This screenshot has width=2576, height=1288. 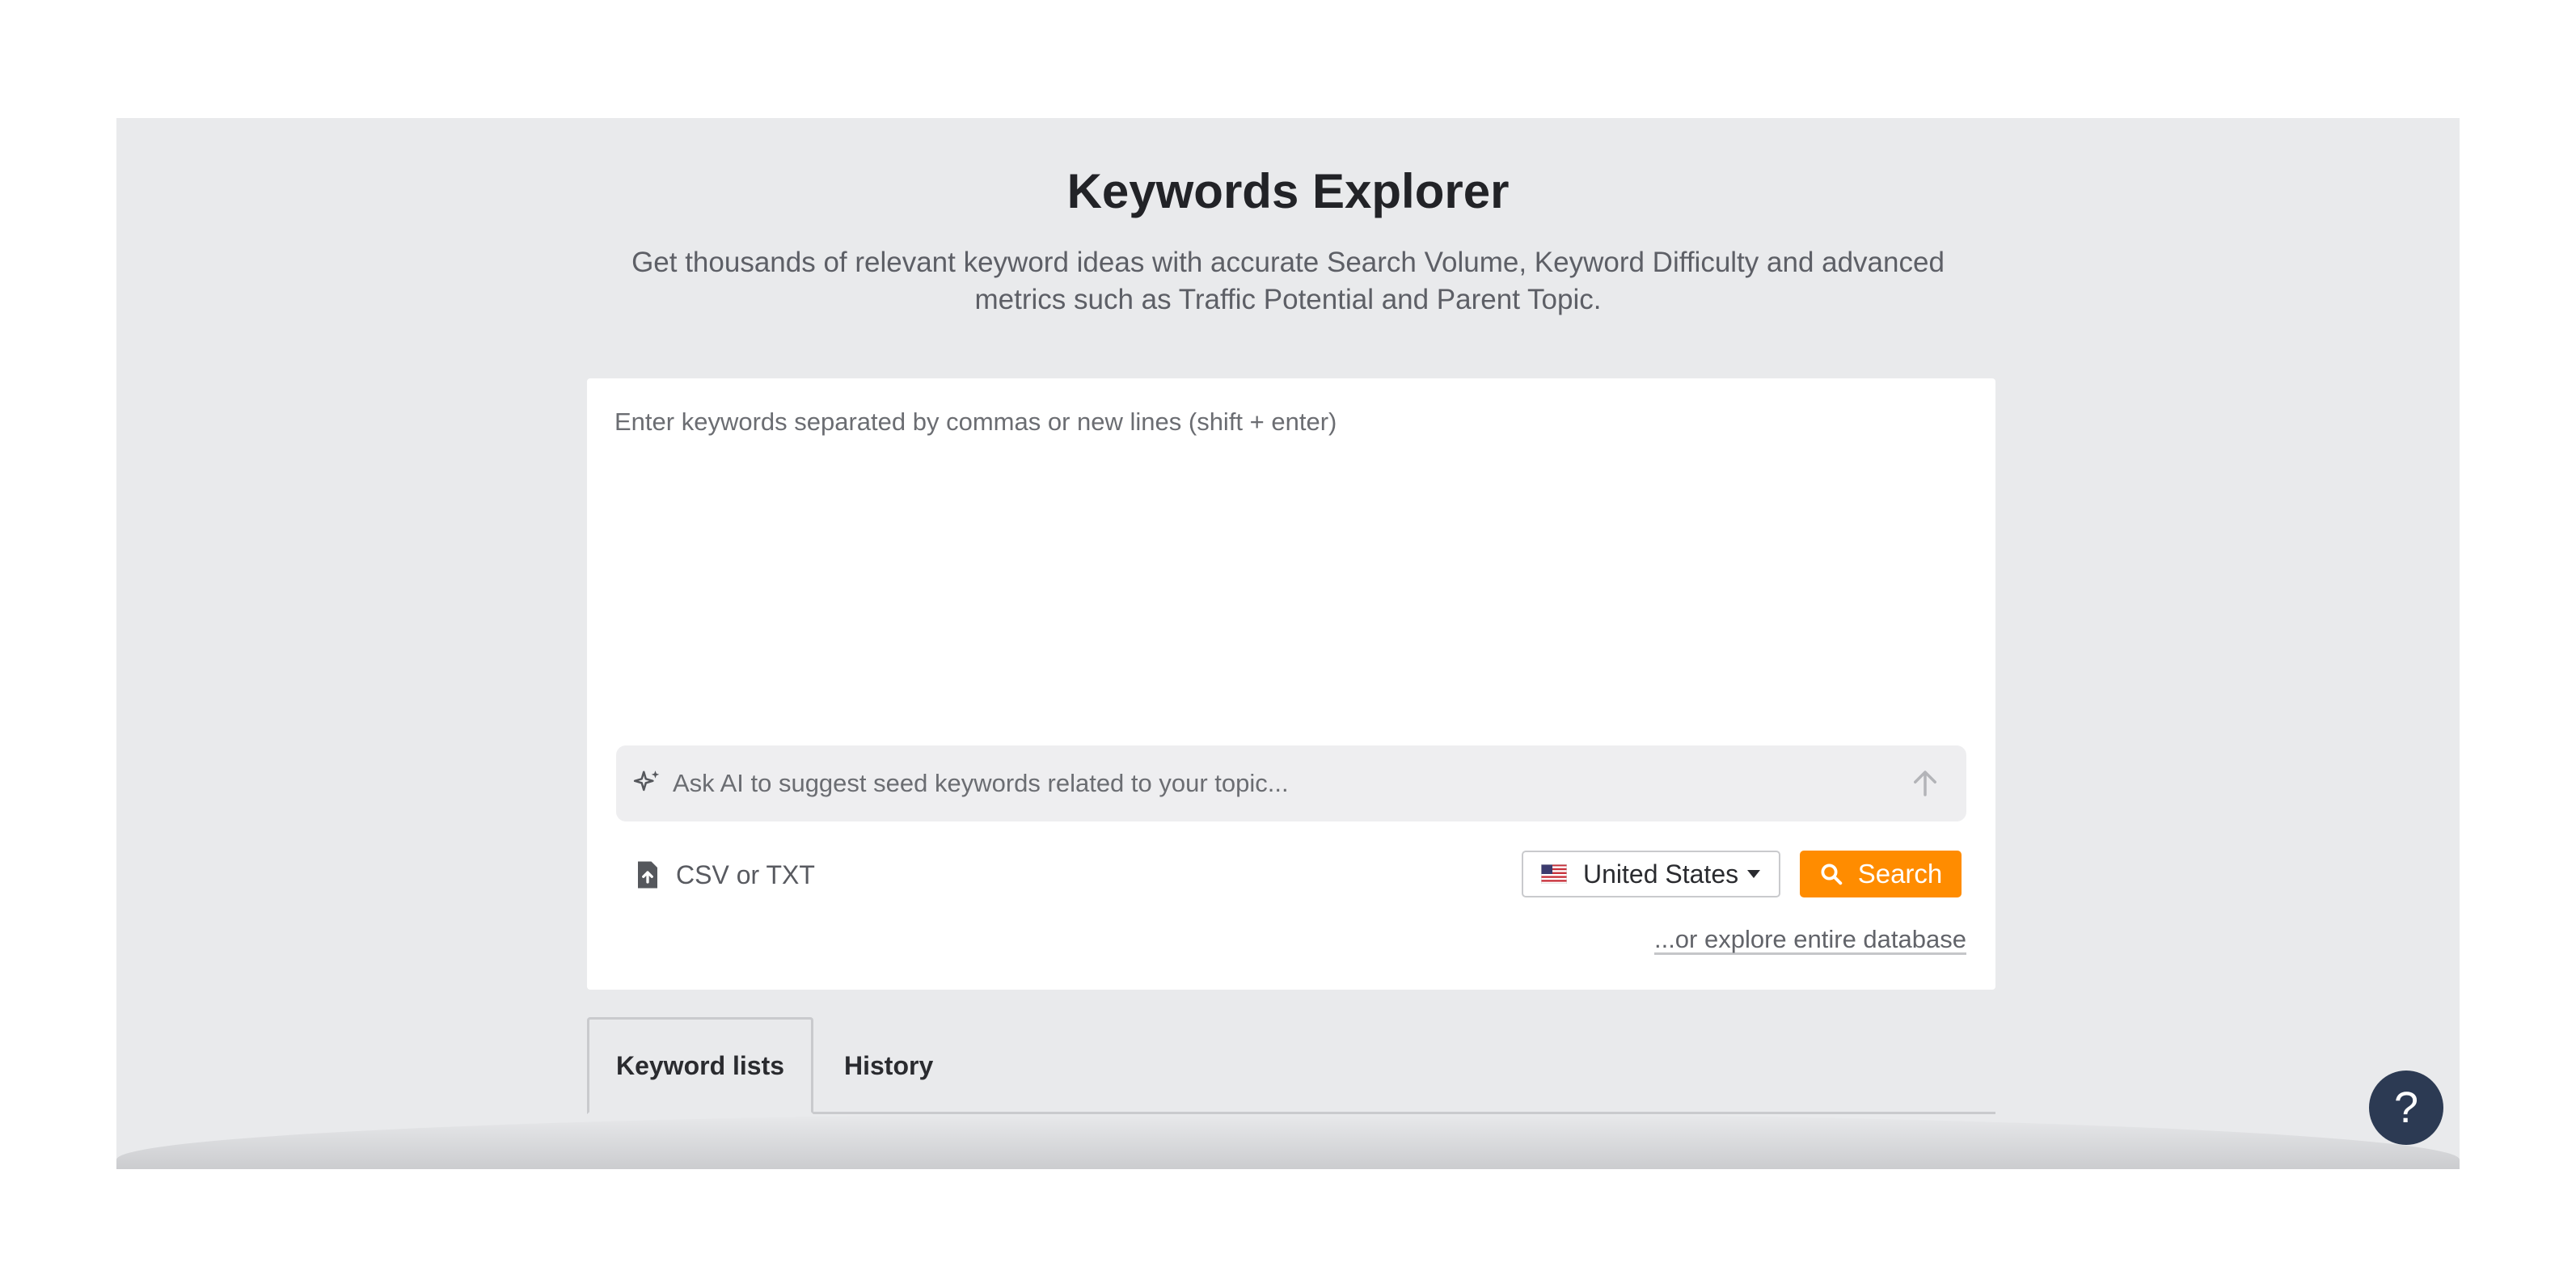 What do you see at coordinates (1289, 545) in the screenshot?
I see `keywords-input` at bounding box center [1289, 545].